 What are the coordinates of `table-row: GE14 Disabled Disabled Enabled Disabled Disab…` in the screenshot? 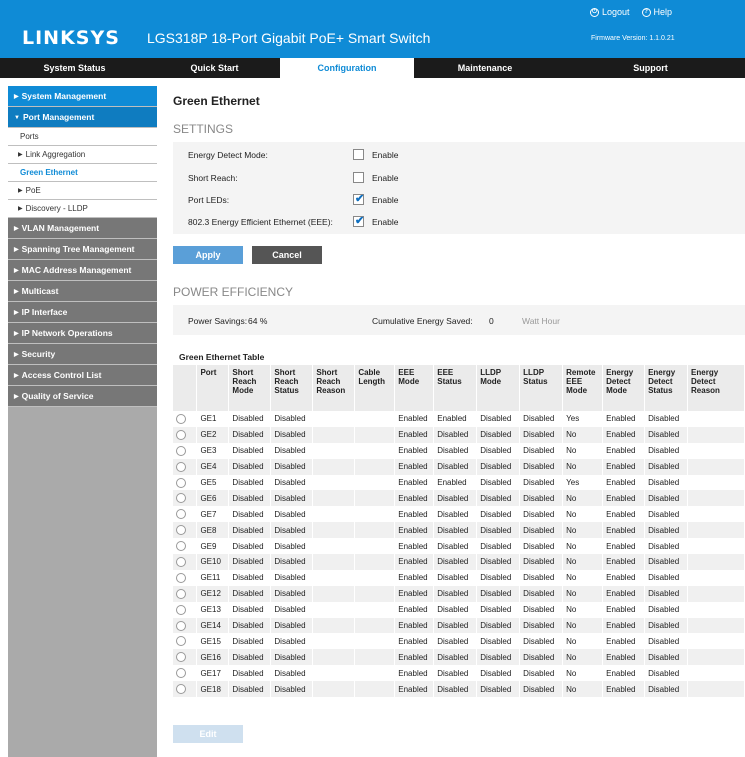 It's located at (459, 625).